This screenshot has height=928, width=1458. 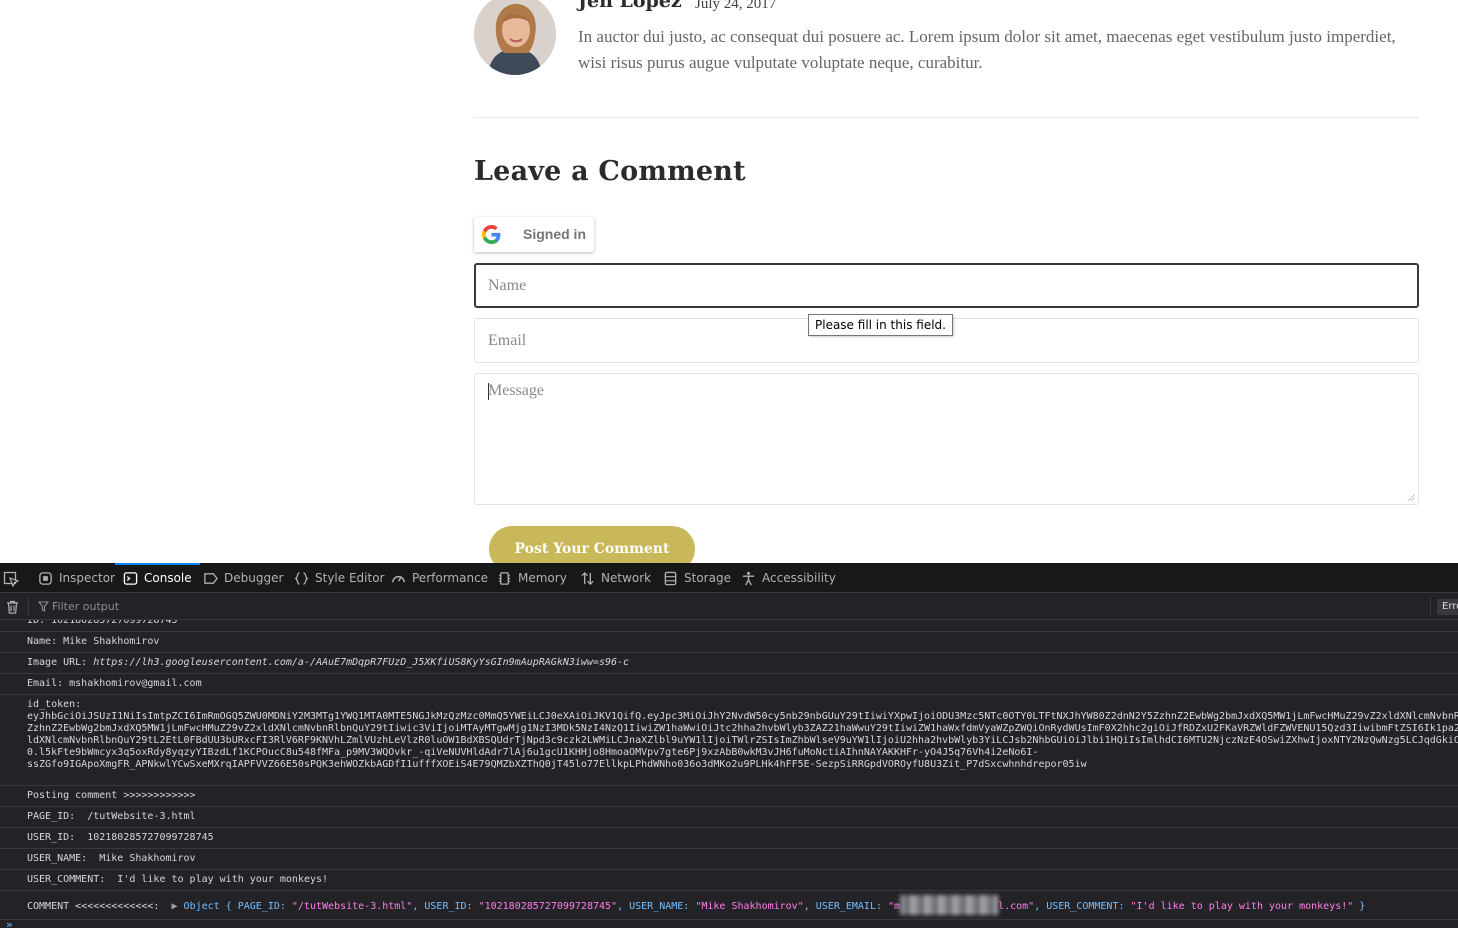 What do you see at coordinates (1410, 497) in the screenshot?
I see `resize-grip-icon` at bounding box center [1410, 497].